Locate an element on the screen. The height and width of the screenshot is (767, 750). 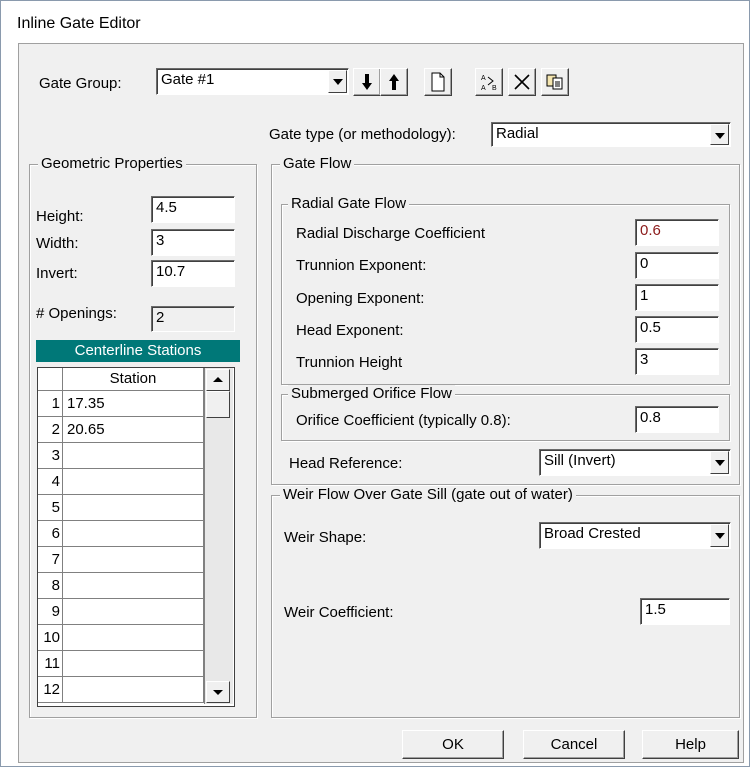
head-reference-label: Head Reference: is located at coordinates (346, 463).